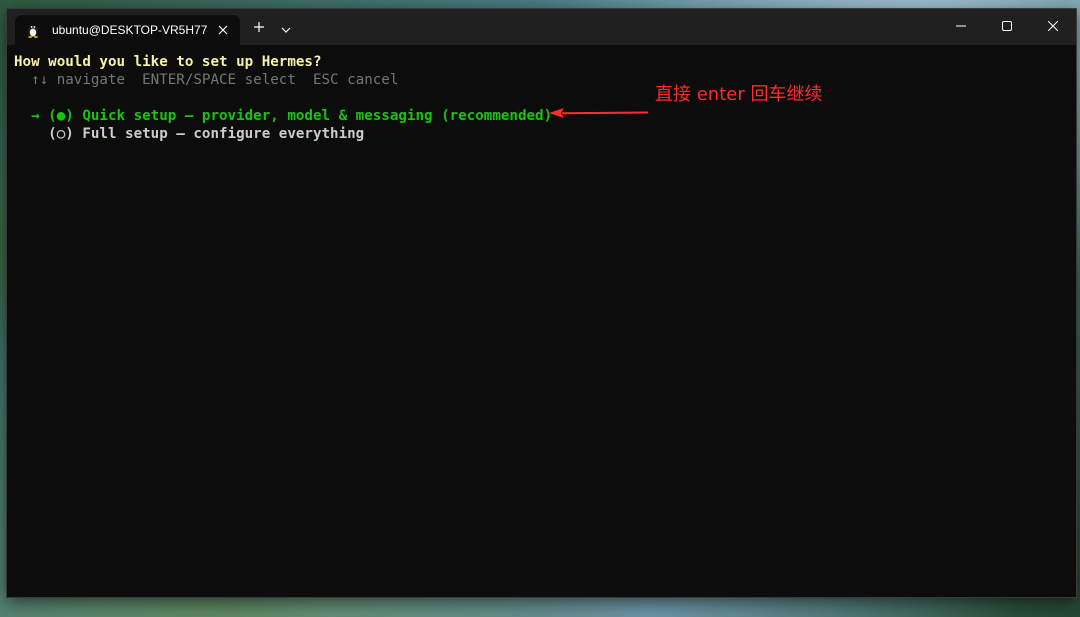 Image resolution: width=1080 pixels, height=617 pixels. I want to click on tab-title: ubuntu@DESKTOP-VR5H778:, so click(130, 30).